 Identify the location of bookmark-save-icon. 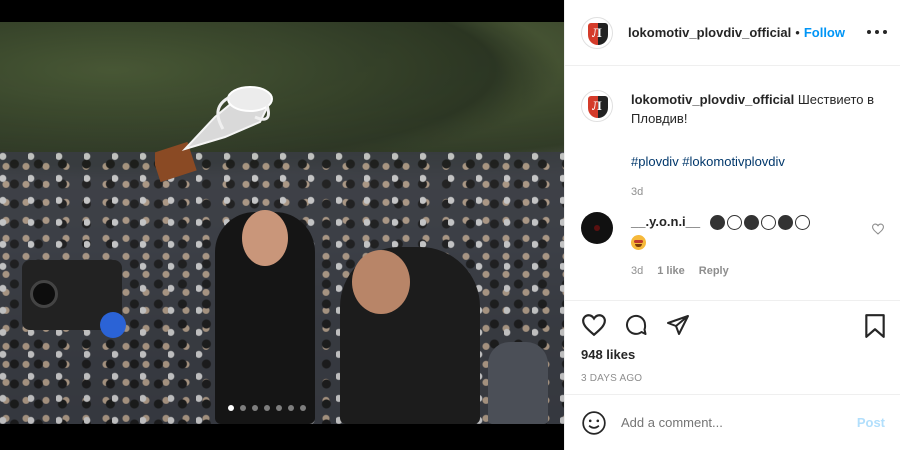
(875, 326).